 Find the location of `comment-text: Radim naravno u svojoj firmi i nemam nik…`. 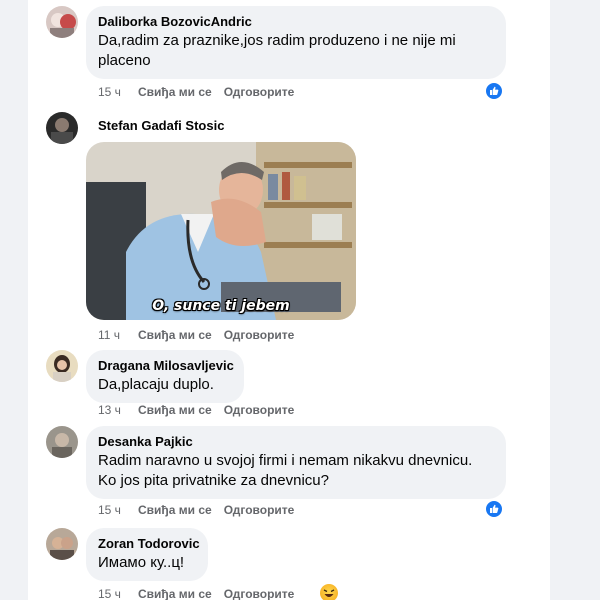

comment-text: Radim naravno u svojoj firmi i nemam nik… is located at coordinates (285, 470).